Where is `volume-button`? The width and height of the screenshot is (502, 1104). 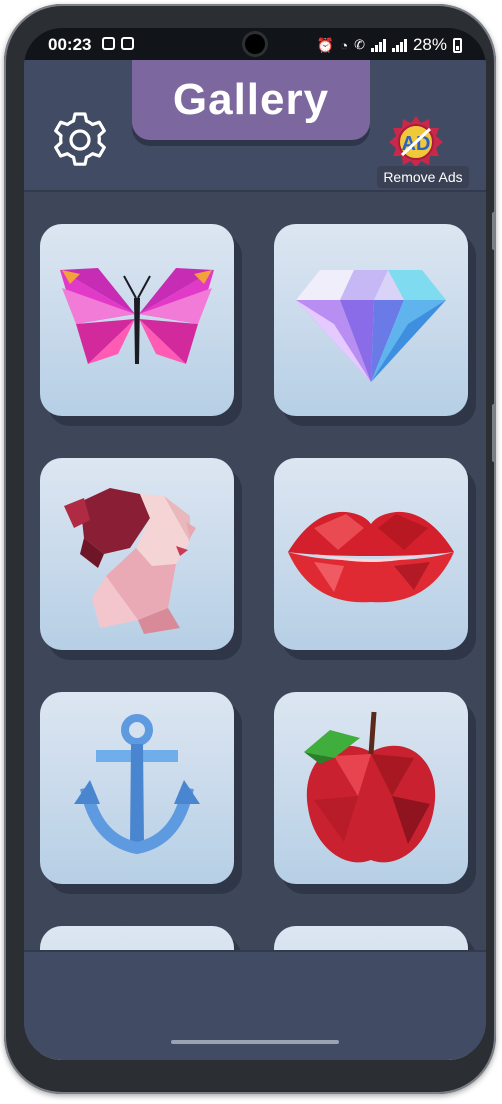 volume-button is located at coordinates (494, 231).